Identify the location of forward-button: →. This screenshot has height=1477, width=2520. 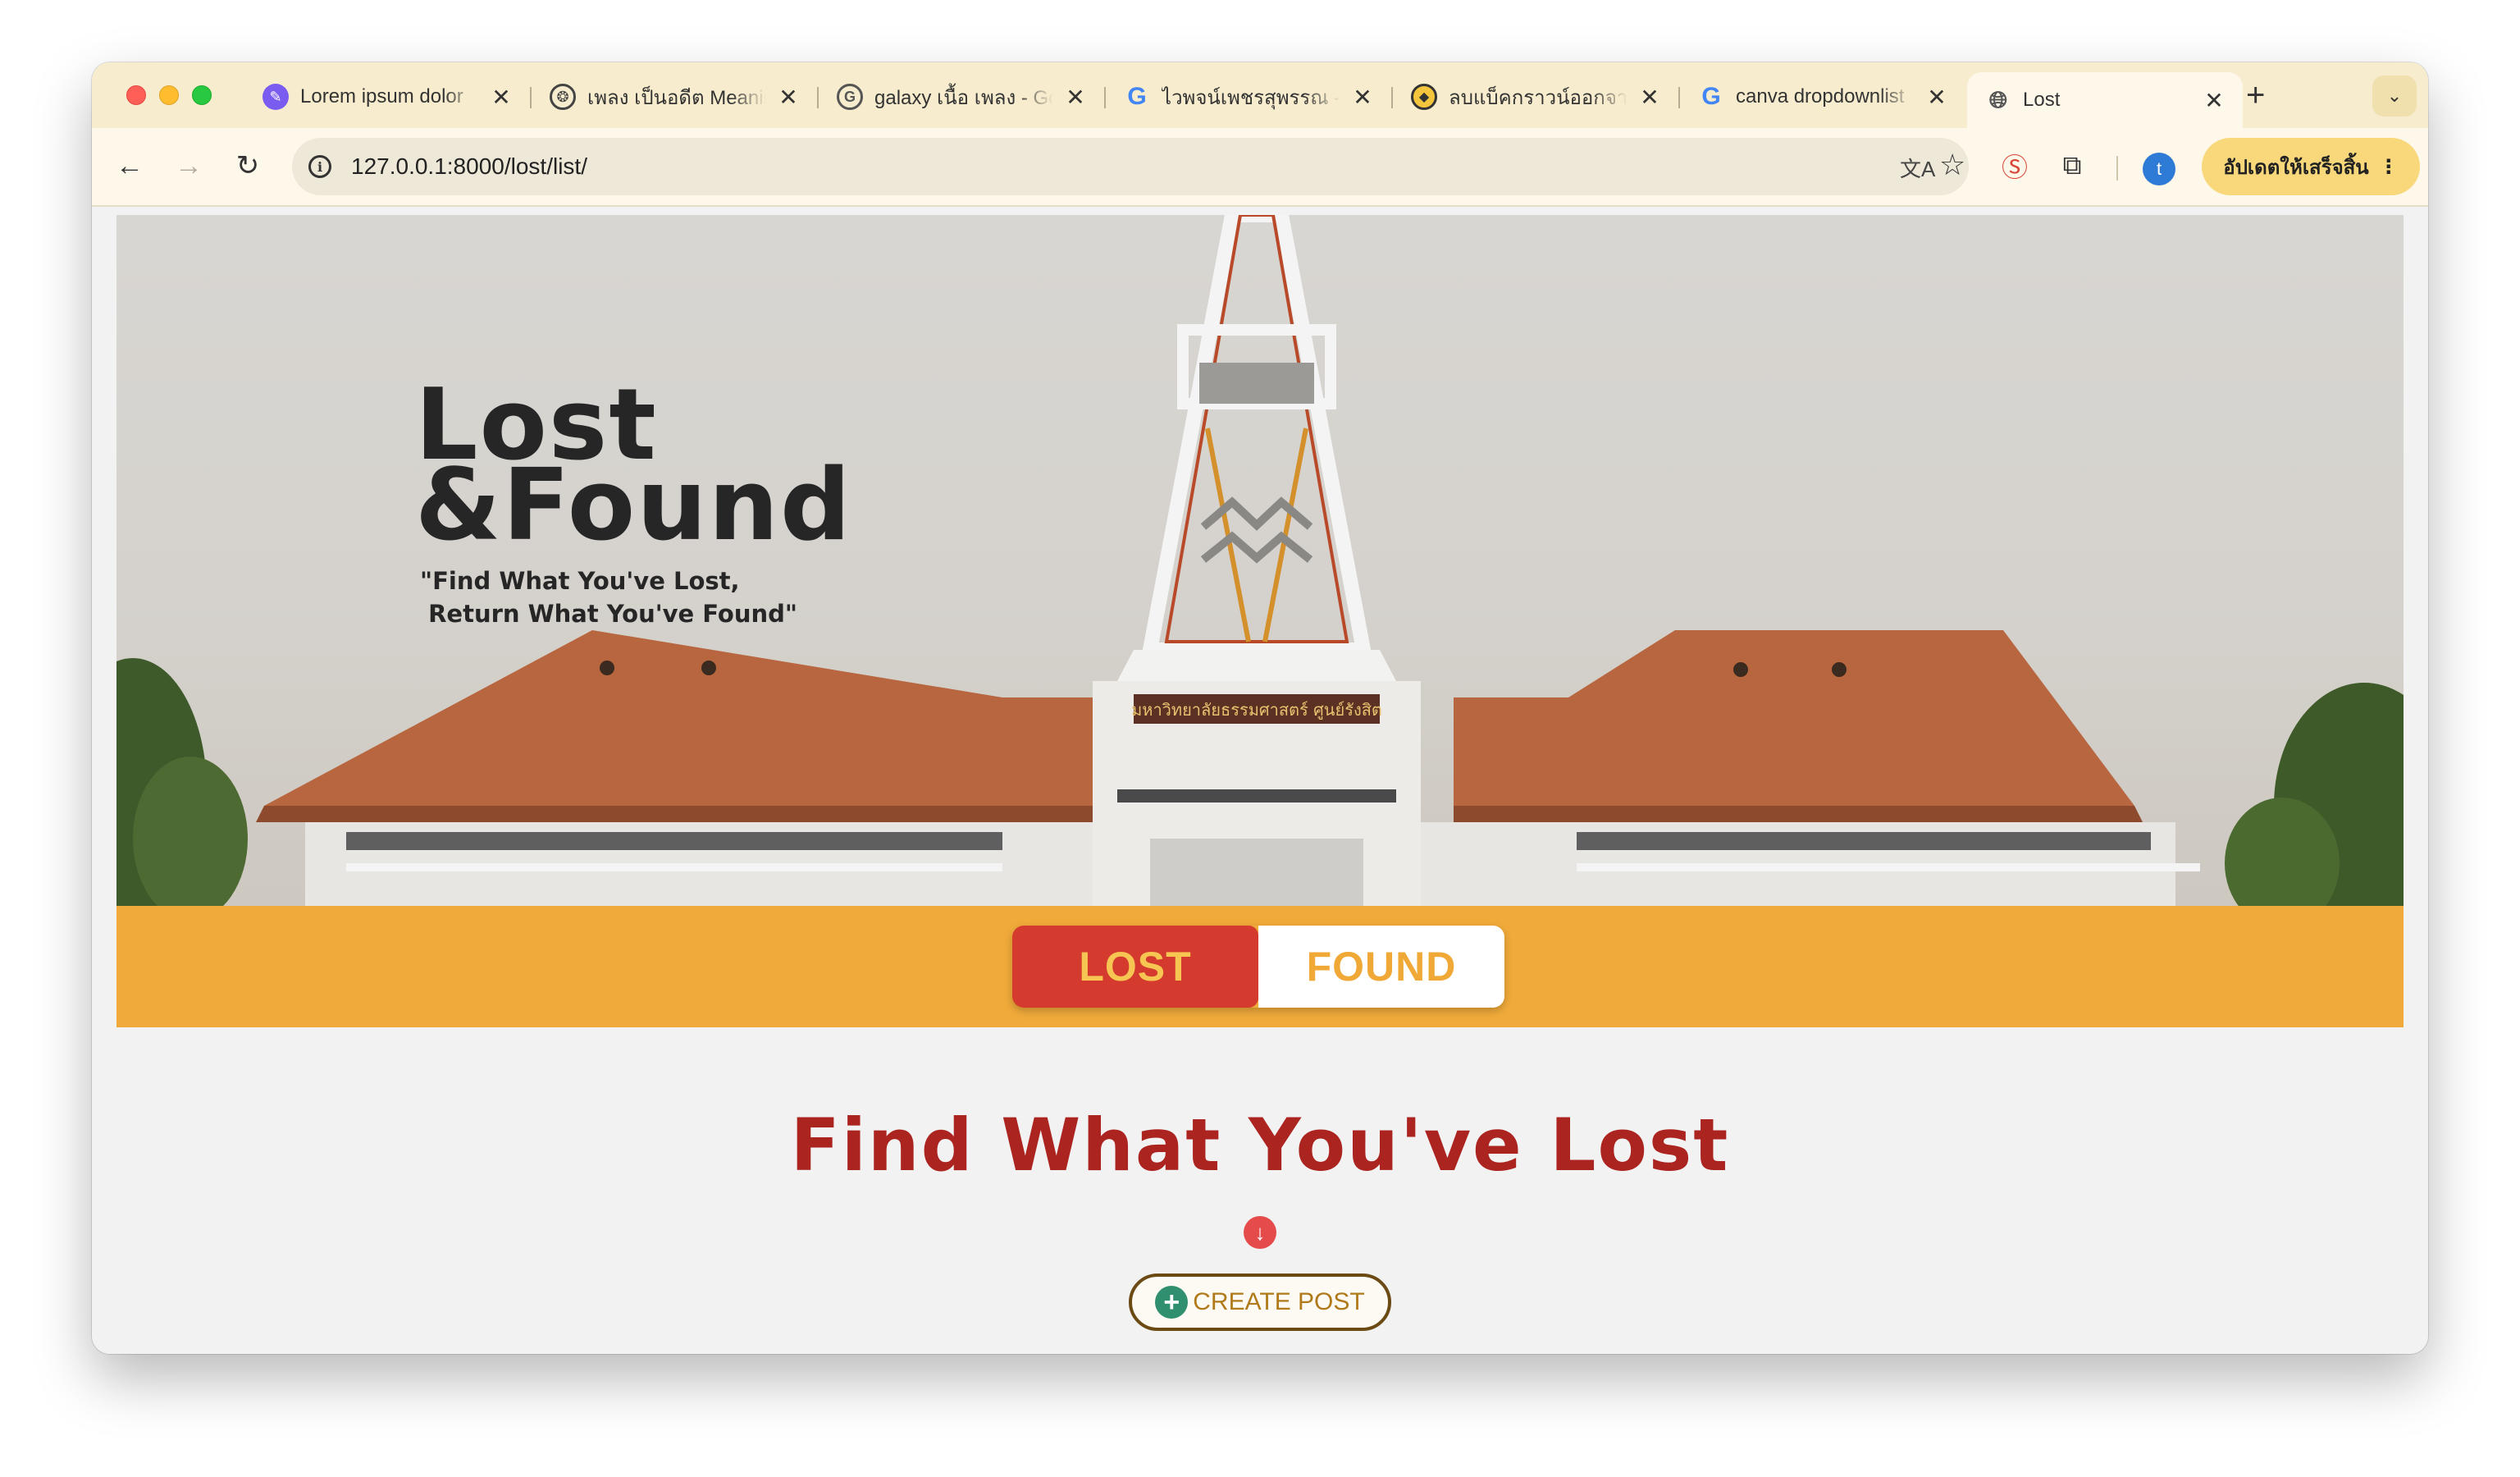
(188, 165).